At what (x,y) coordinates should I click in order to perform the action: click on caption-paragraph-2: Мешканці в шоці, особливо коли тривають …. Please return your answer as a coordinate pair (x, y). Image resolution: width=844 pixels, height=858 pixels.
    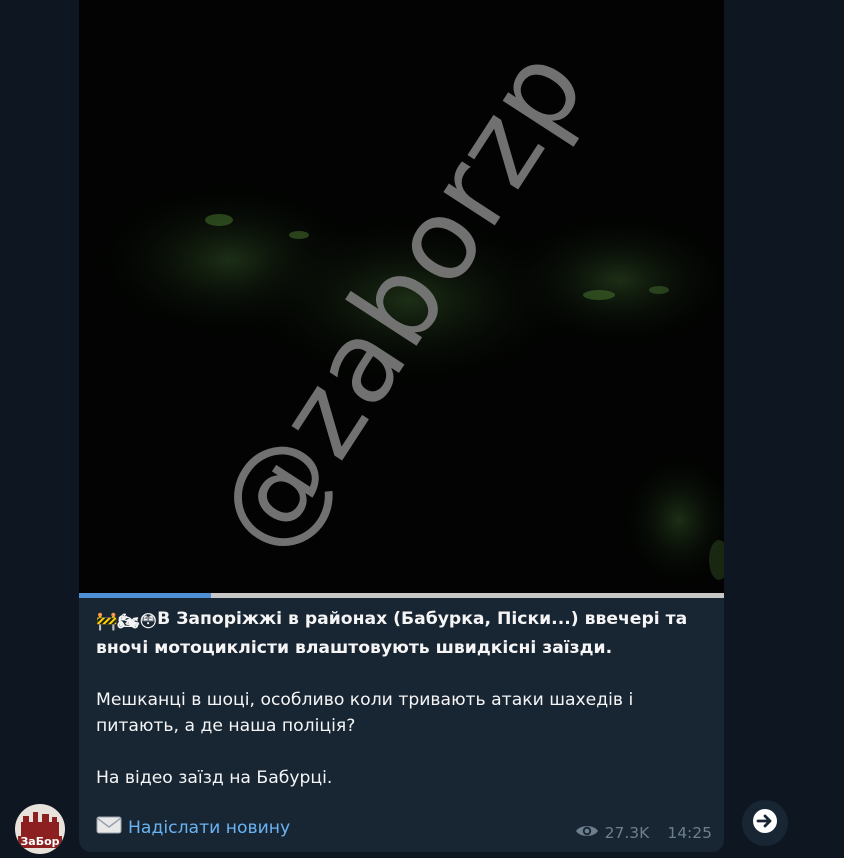
    Looking at the image, I should click on (365, 713).